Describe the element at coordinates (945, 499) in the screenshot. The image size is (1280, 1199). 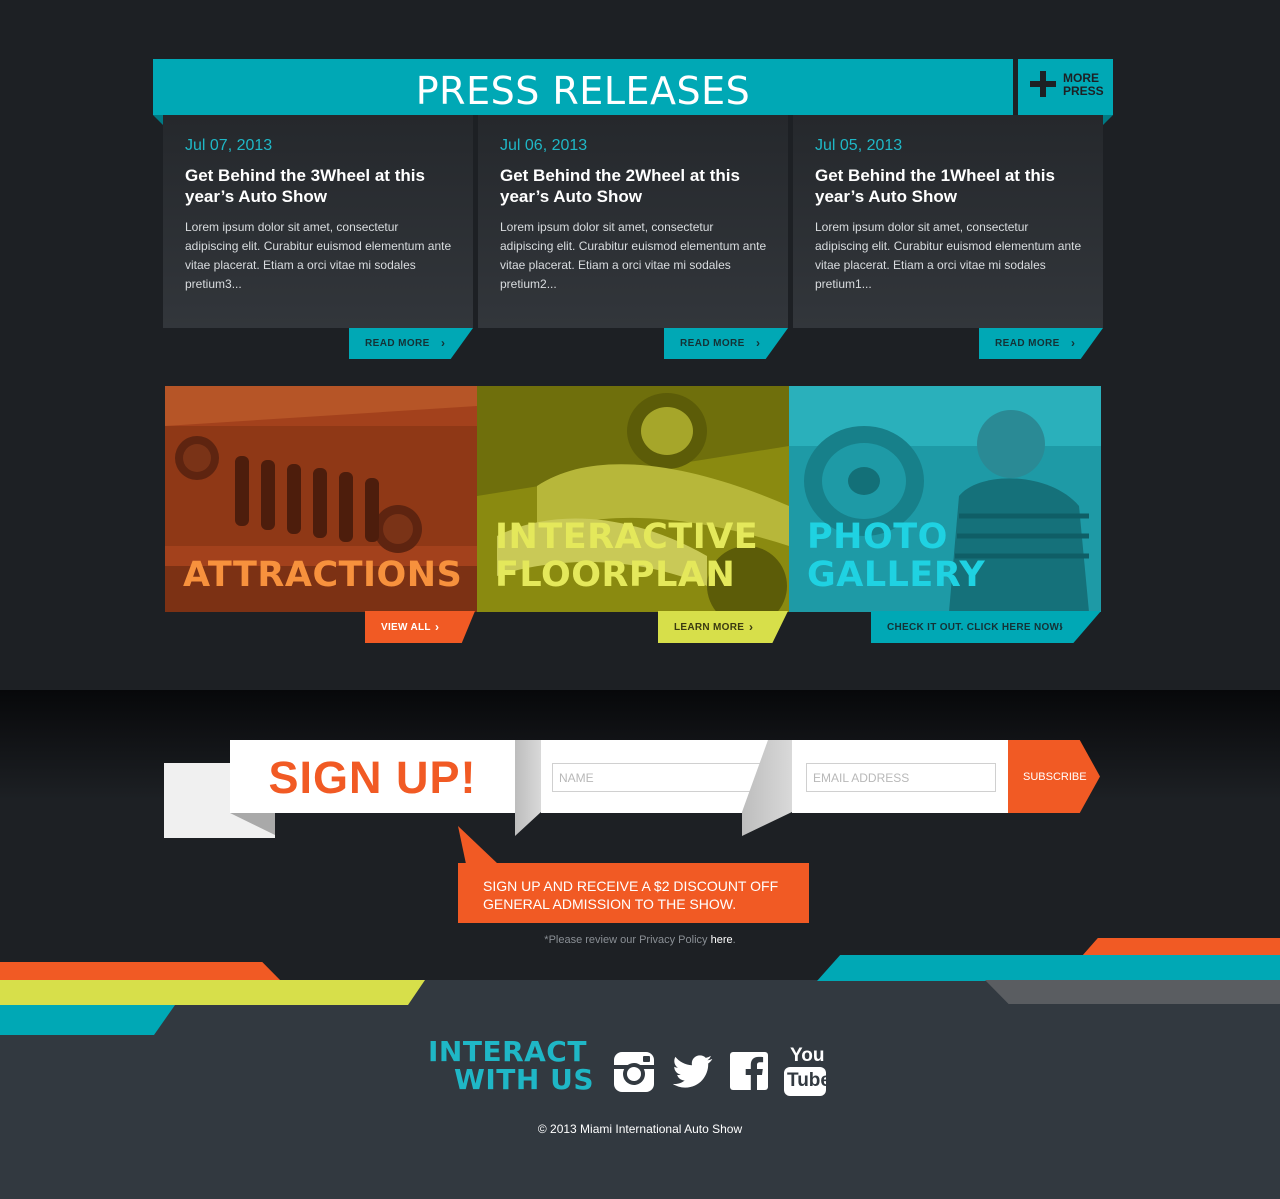
I see `gallery-tile: PHOTO GALLERY` at that location.